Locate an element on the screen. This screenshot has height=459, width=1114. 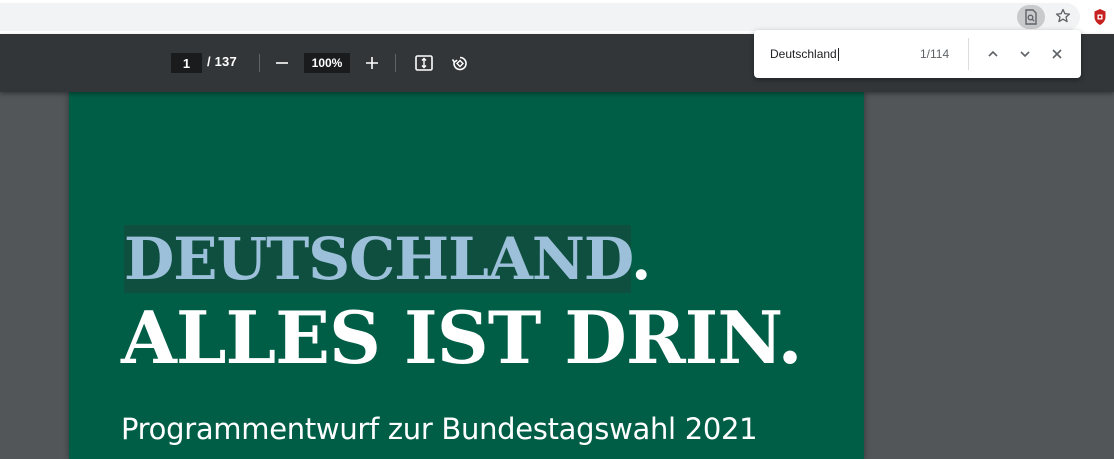
headline-line-1: DEUTSCHLAND. is located at coordinates (387, 259).